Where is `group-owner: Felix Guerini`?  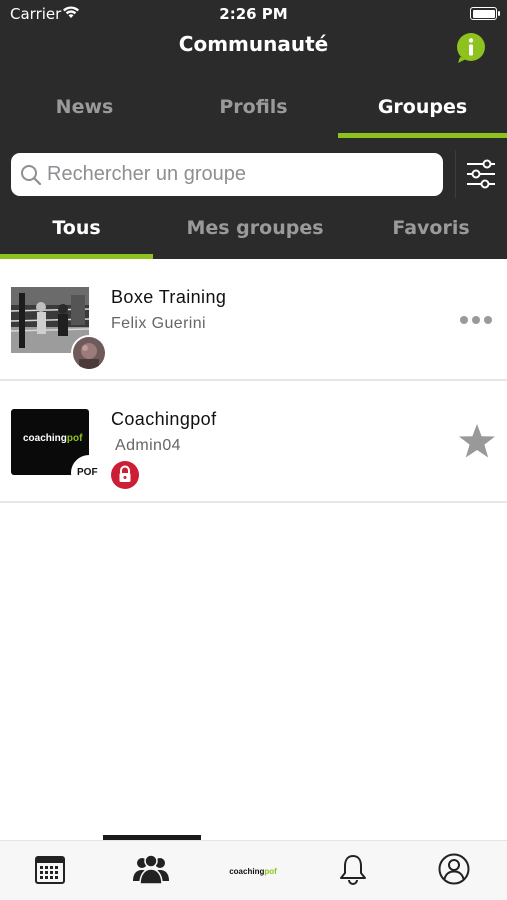
group-owner: Felix Guerini is located at coordinates (159, 323).